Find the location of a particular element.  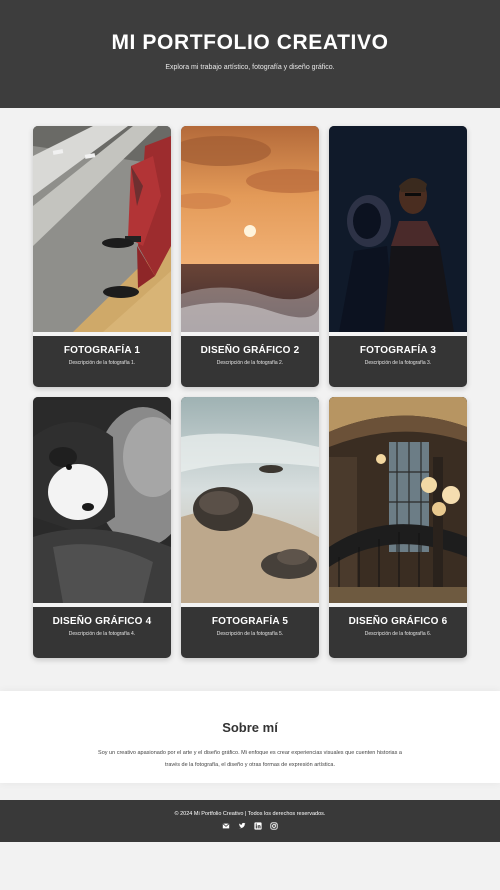

twitter-icon is located at coordinates (242, 826).